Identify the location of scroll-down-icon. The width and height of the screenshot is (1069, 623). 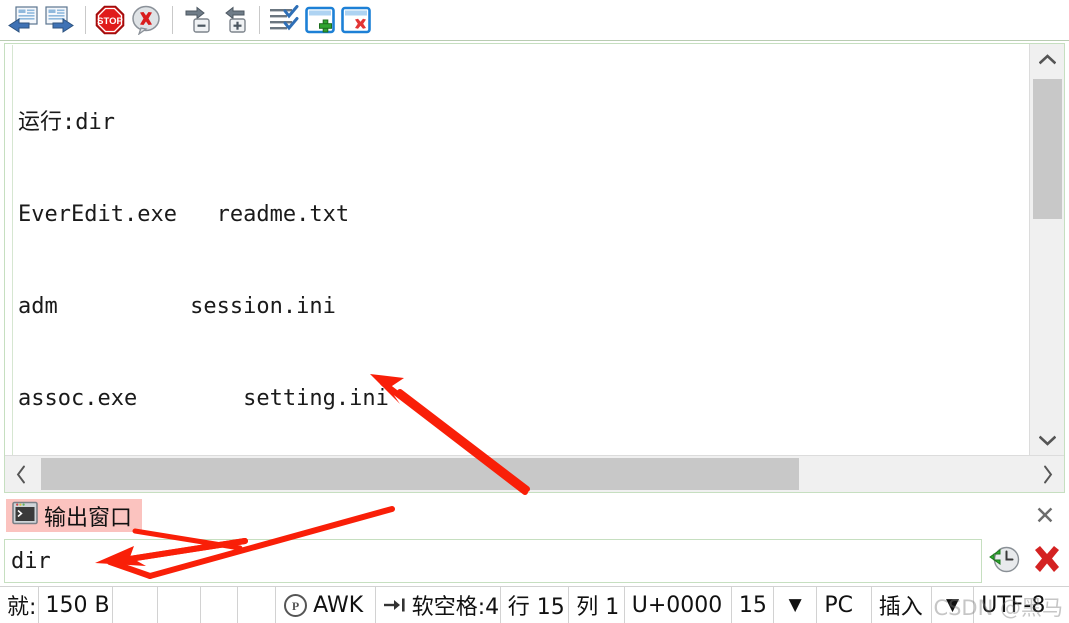
(1047, 440).